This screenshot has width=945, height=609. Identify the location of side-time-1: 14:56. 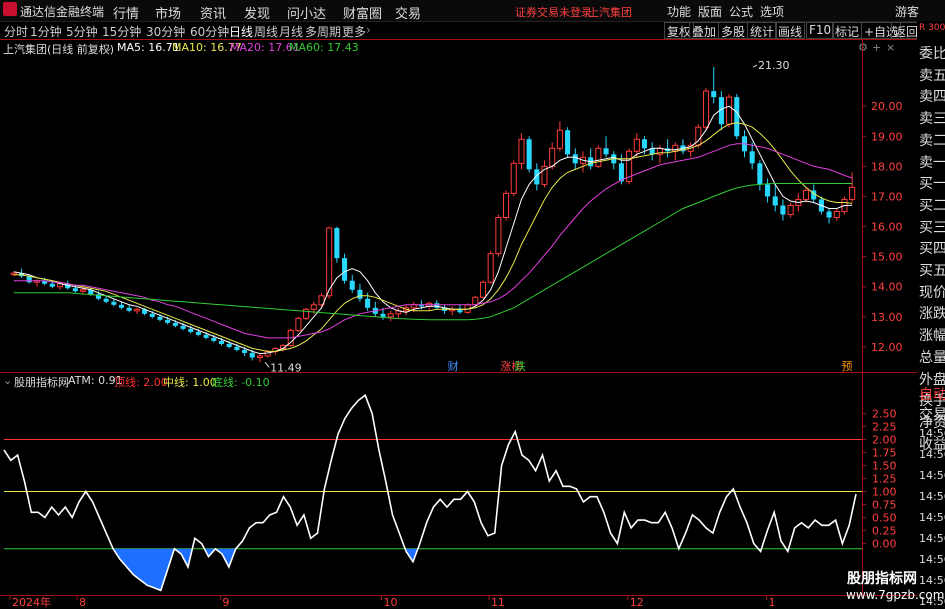
(932, 454).